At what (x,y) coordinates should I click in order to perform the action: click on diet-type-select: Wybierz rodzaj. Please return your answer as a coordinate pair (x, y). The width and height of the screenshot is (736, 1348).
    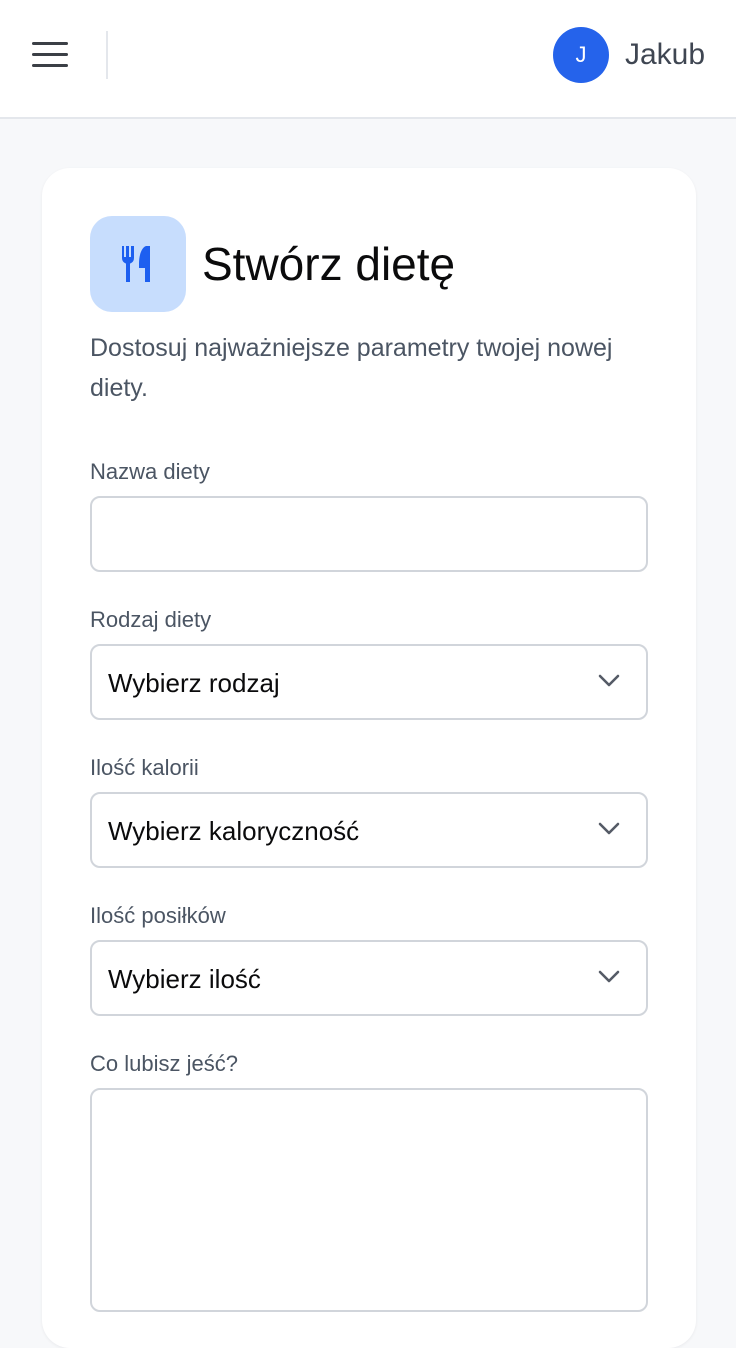
    Looking at the image, I should click on (369, 682).